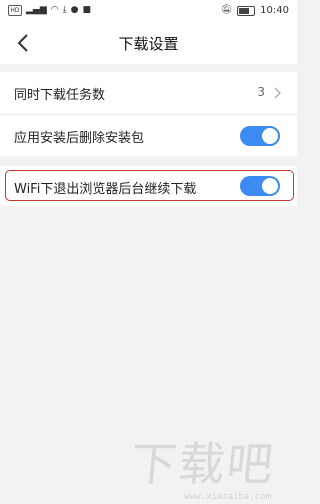 The image size is (320, 504). Describe the element at coordinates (79, 138) in the screenshot. I see `delete-package-label: 应用安装后删除安装包` at that location.